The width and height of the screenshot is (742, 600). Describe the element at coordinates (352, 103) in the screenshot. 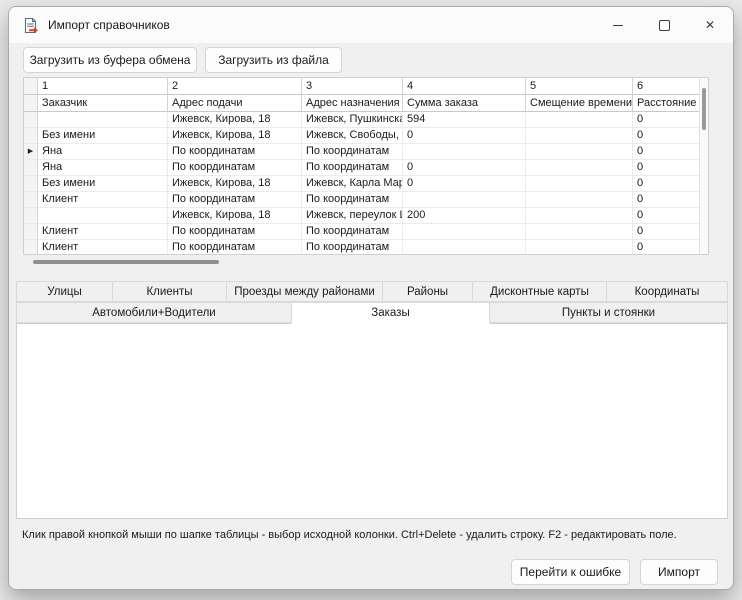

I see `column-header: Адрес назначения` at that location.